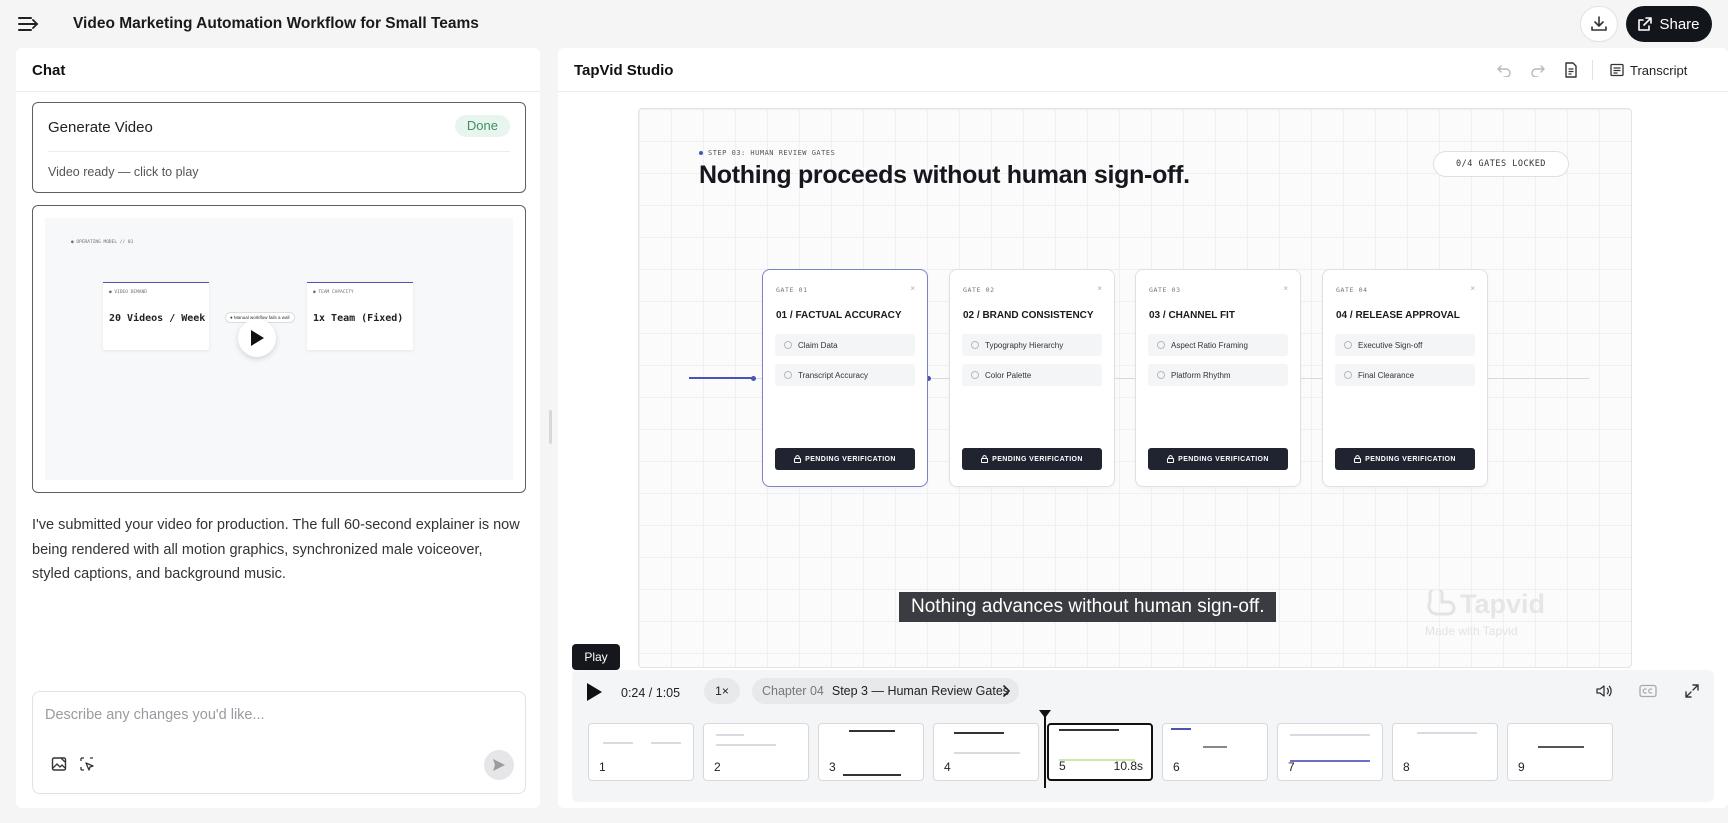  Describe the element at coordinates (947, 767) in the screenshot. I see `thumbnail-number: 4` at that location.